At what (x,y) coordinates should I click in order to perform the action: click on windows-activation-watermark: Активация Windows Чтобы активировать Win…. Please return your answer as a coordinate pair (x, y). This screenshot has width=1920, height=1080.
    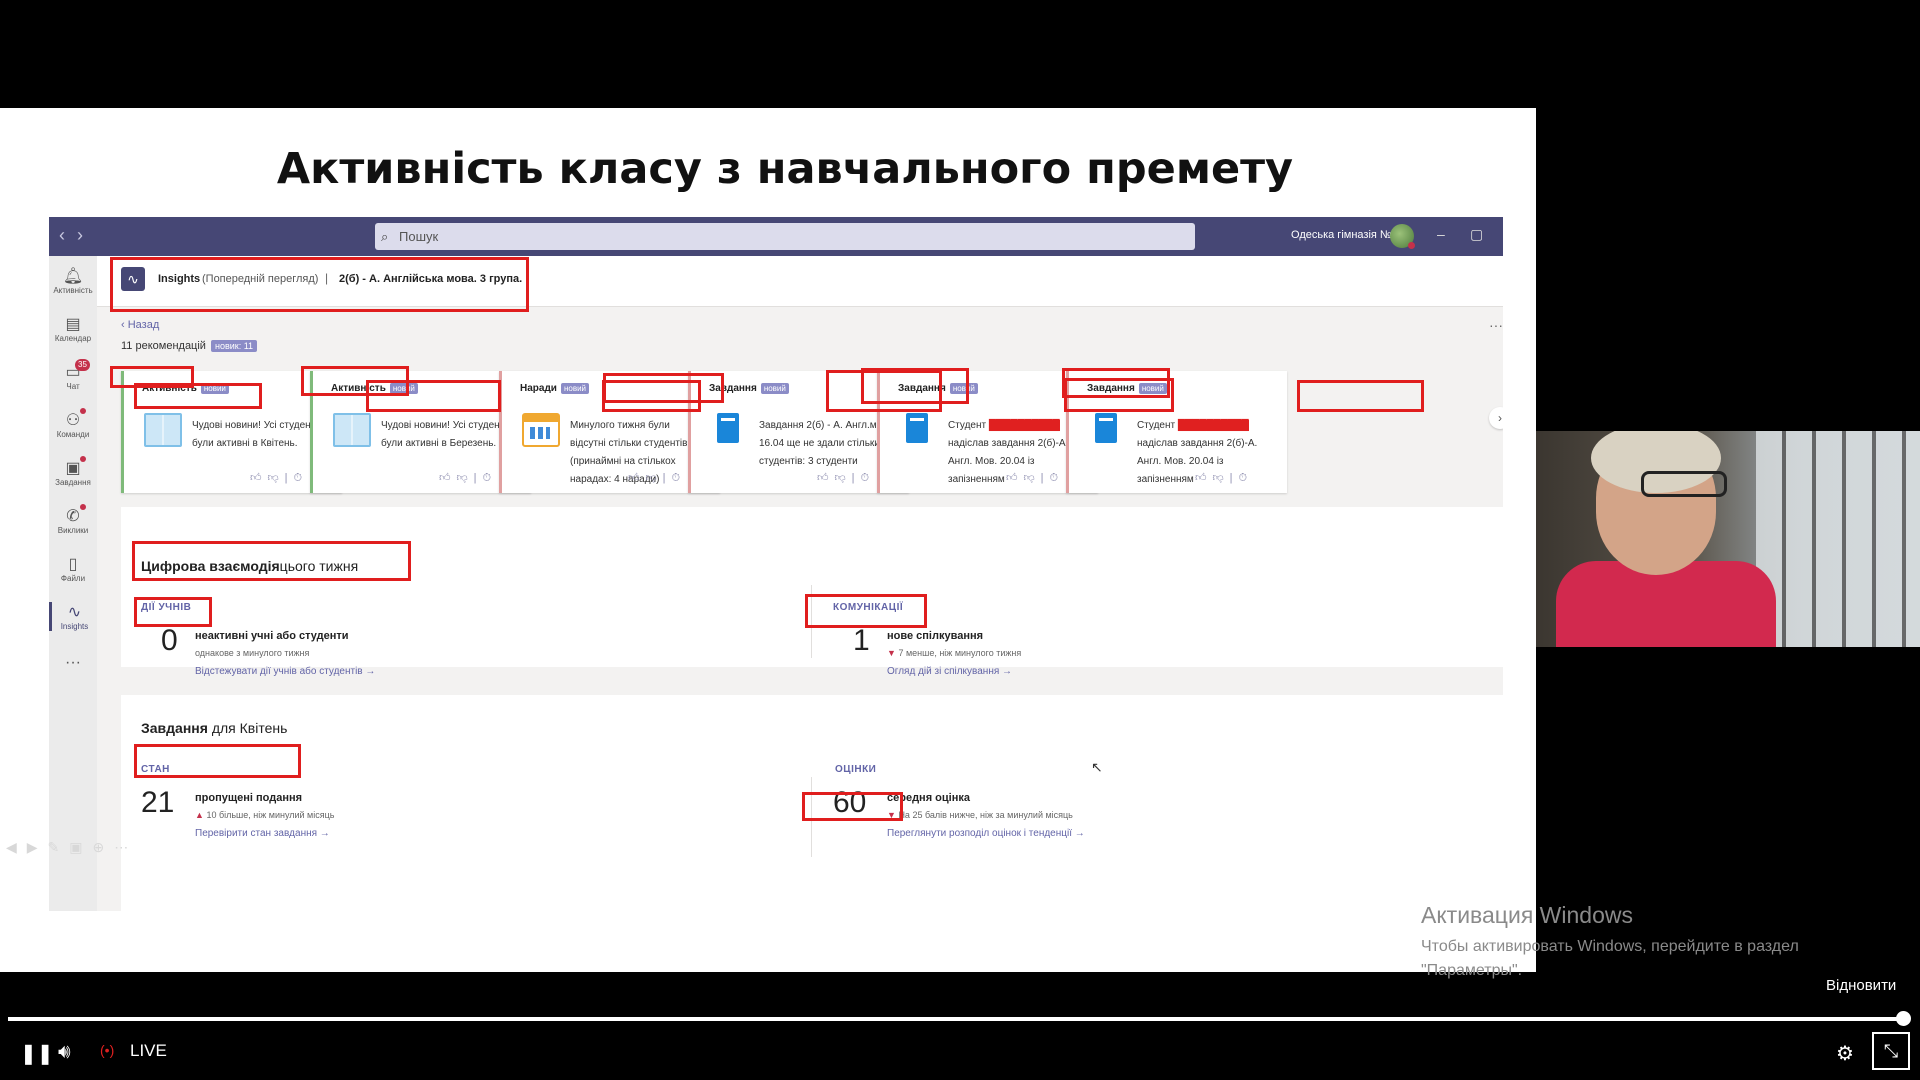
    Looking at the image, I should click on (1610, 940).